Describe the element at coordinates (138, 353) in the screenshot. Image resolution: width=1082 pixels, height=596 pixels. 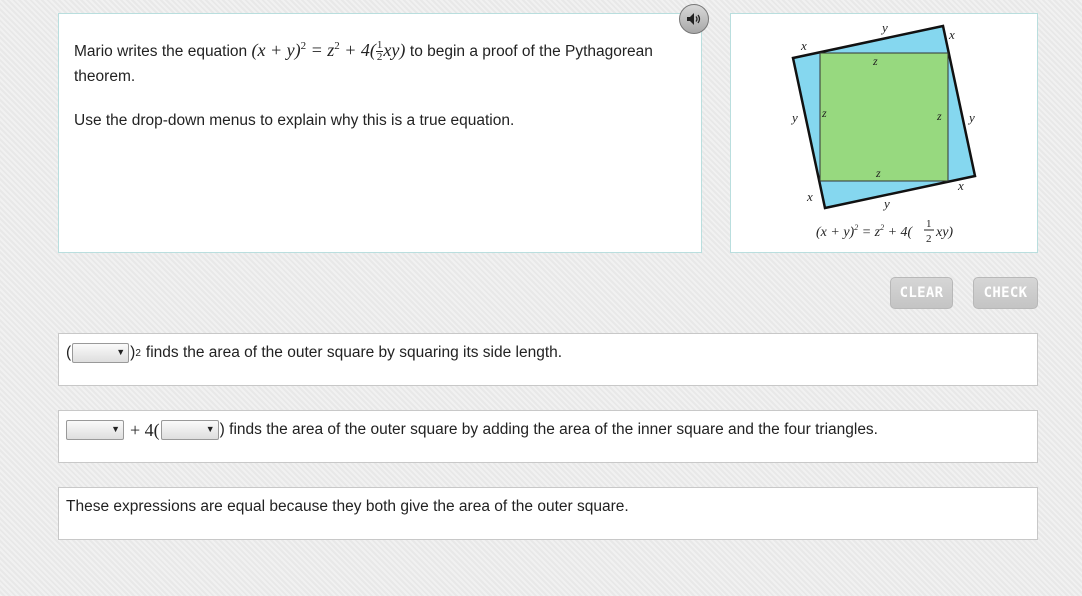
I see `exponent: 2` at that location.